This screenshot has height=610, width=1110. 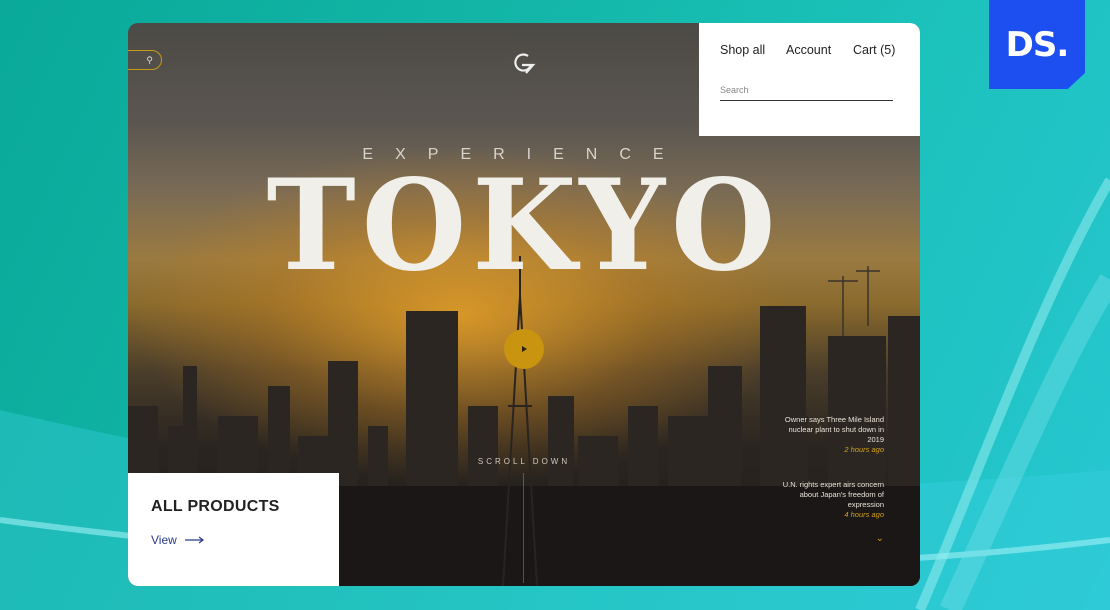 I want to click on arrow-right-icon, so click(x=194, y=540).